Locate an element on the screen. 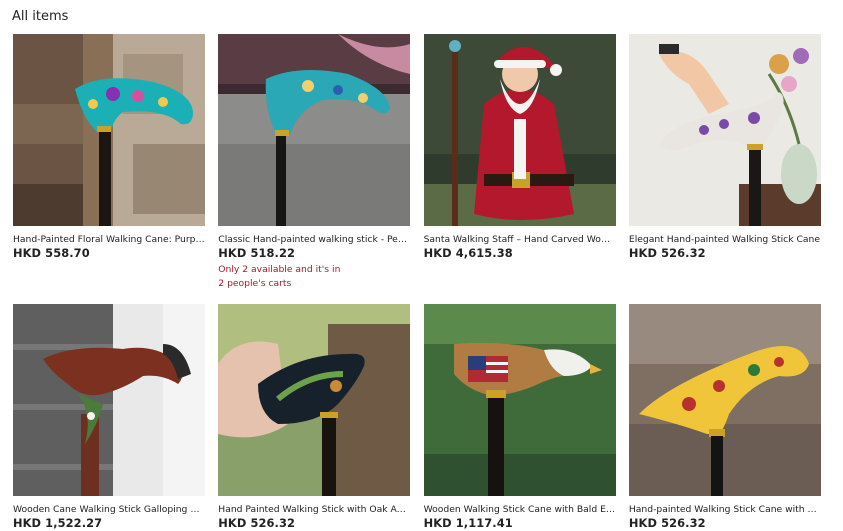 This screenshot has width=843, height=531. floral-teal-cane-photo is located at coordinates (109, 130).